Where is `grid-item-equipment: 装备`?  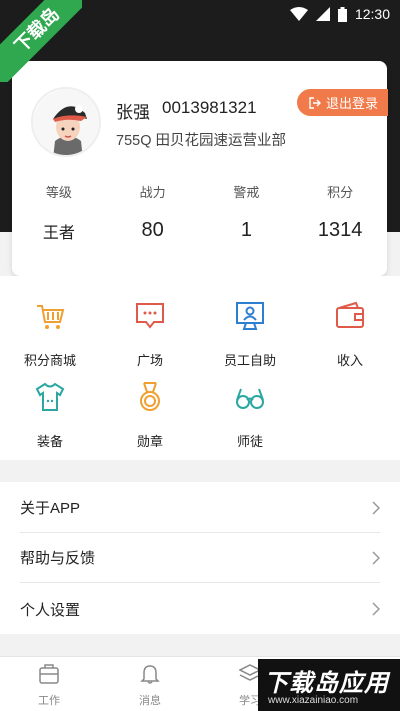 grid-item-equipment: 装备 is located at coordinates (50, 415).